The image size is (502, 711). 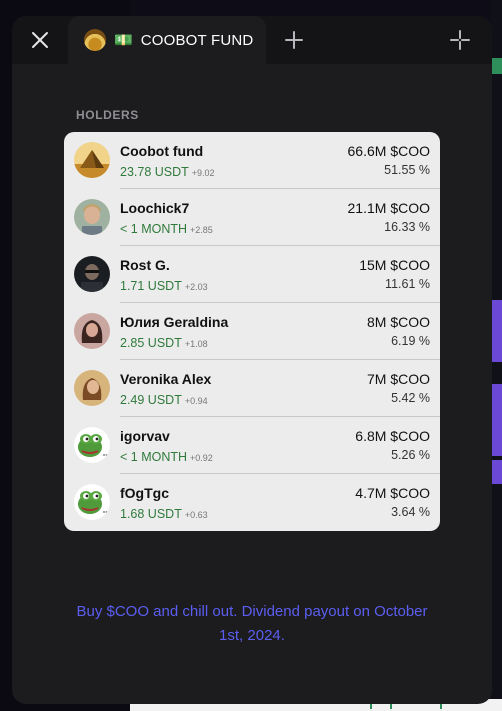 I want to click on holder-name: igorvav, so click(x=145, y=436).